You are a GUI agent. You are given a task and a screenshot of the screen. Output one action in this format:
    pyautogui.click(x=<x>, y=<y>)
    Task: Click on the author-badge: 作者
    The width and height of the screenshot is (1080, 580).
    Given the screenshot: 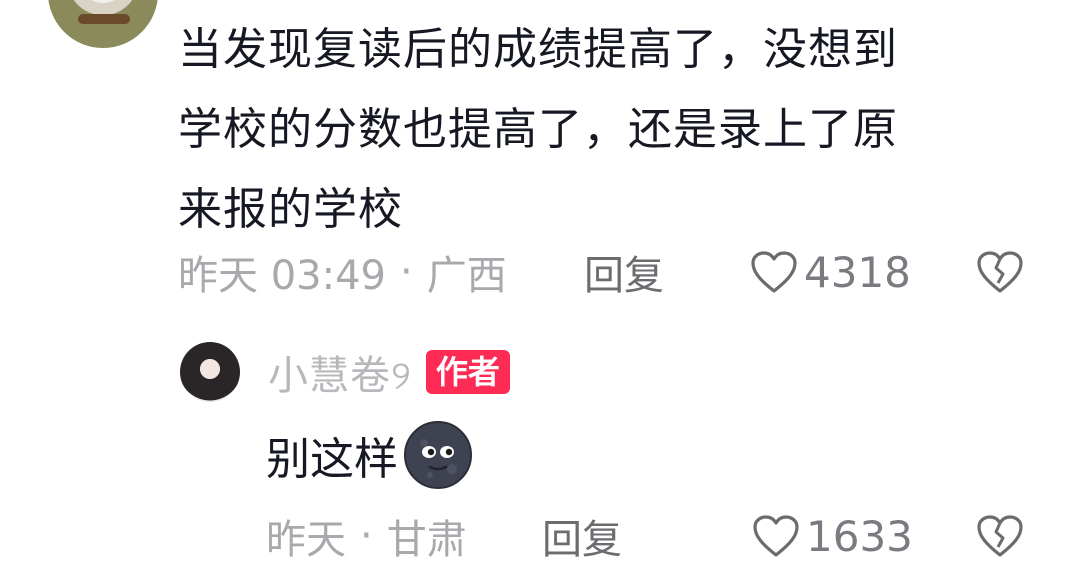 What is the action you would take?
    pyautogui.click(x=467, y=372)
    